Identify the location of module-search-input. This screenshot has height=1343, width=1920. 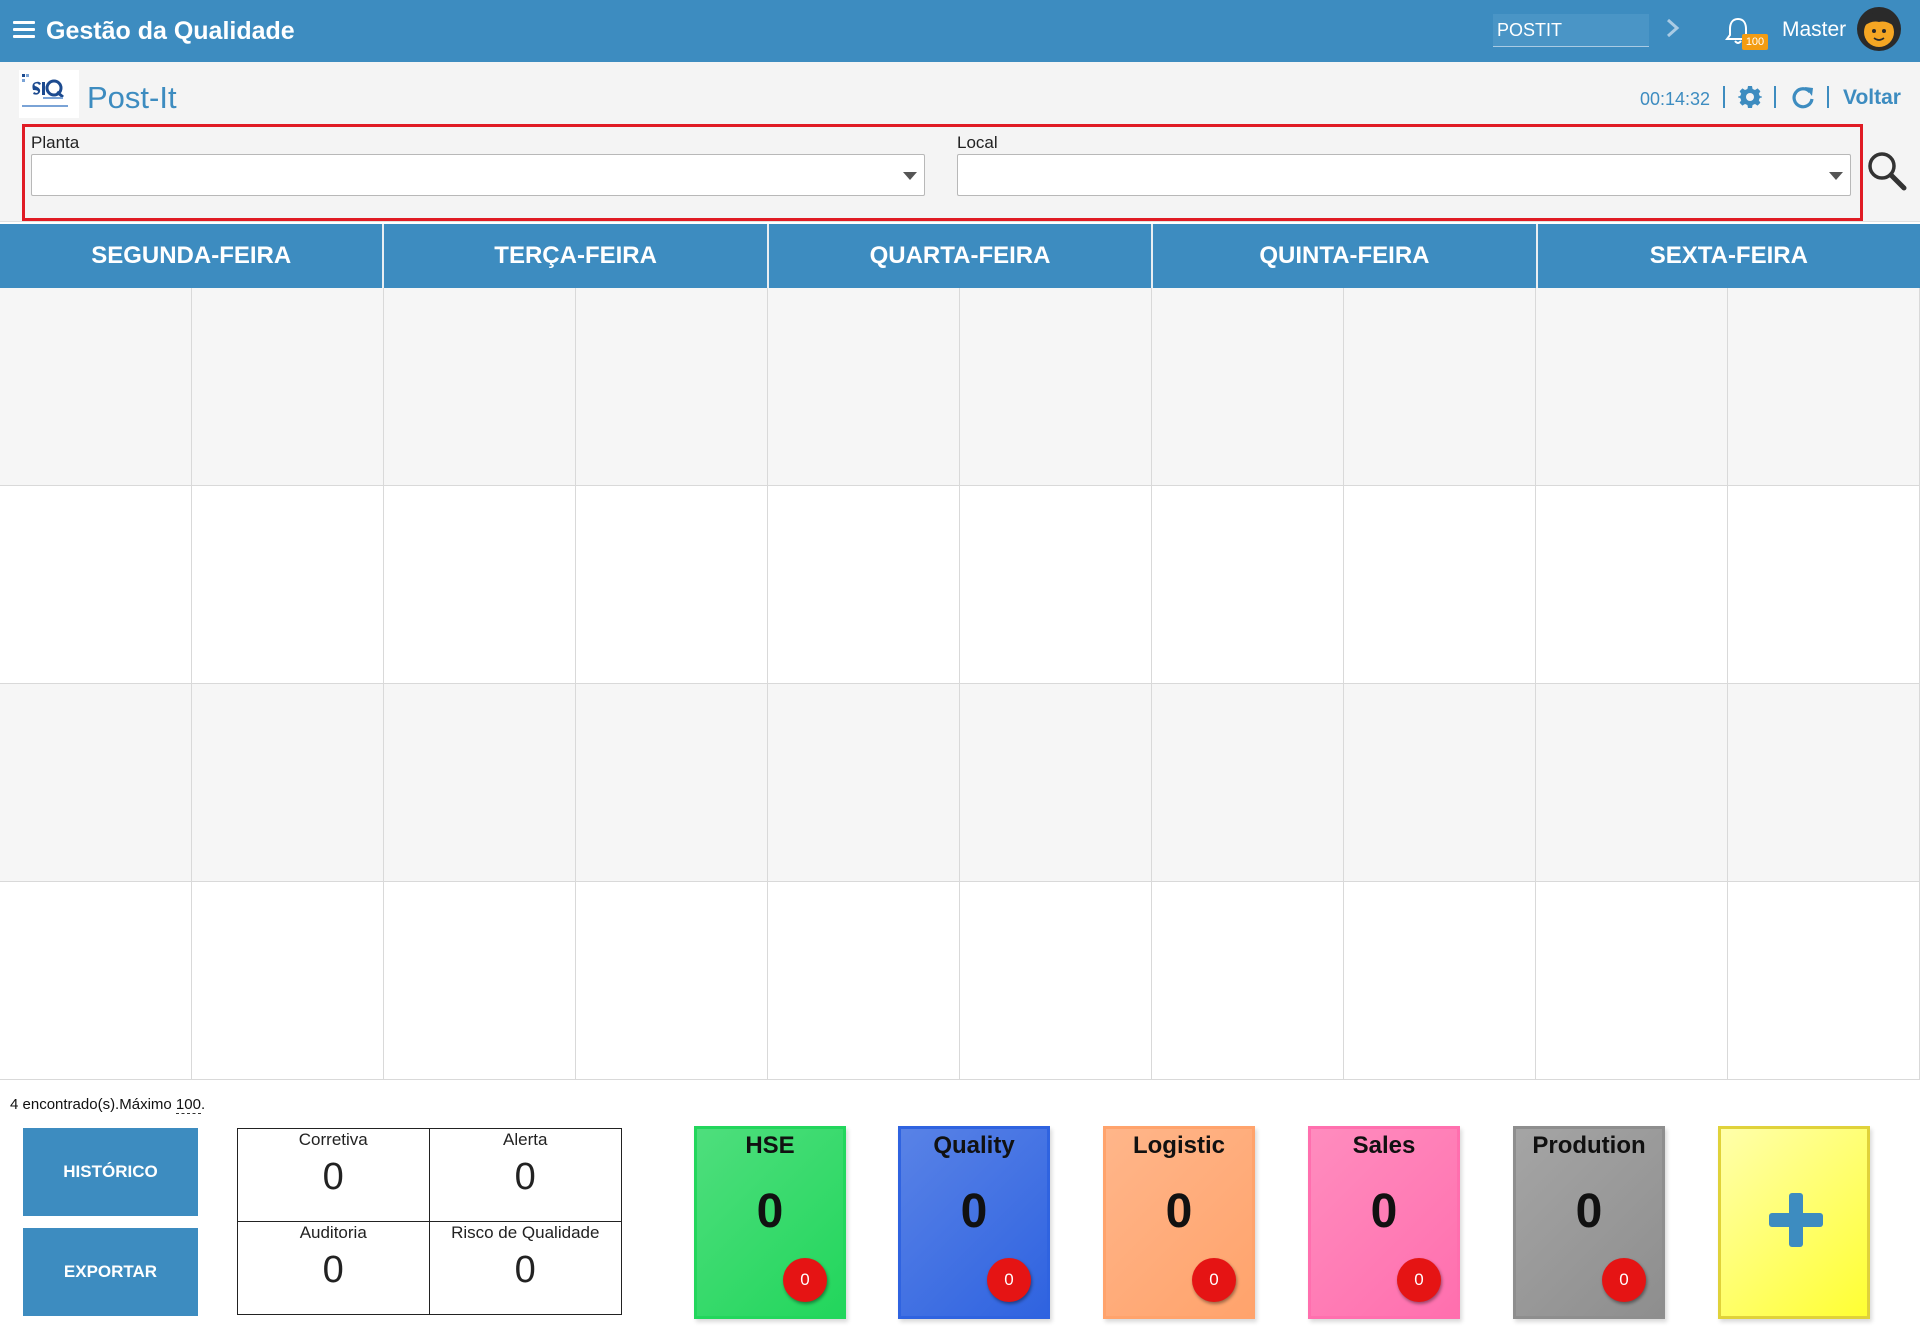
(1571, 30).